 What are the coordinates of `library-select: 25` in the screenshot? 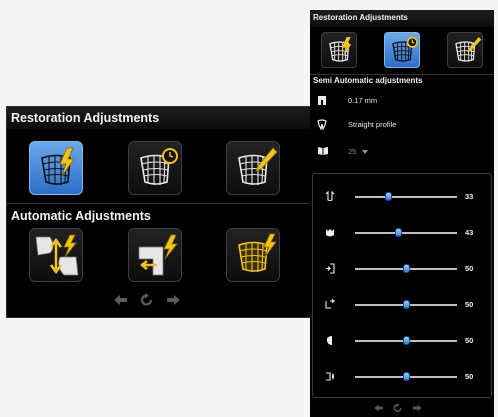 It's located at (358, 151).